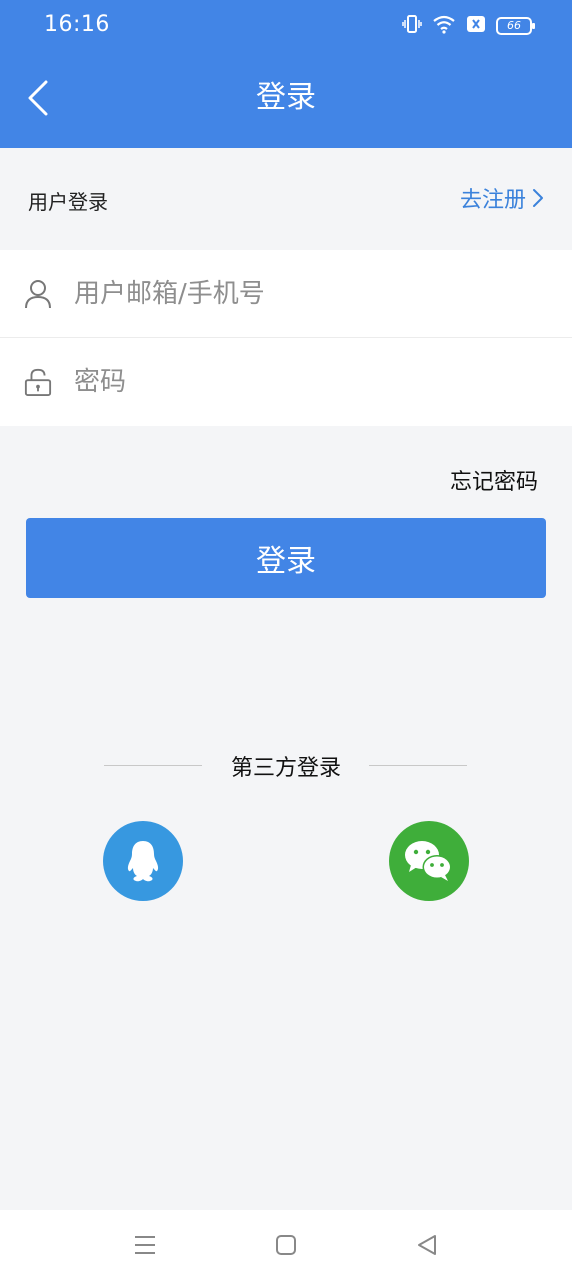  I want to click on system-nav-bar, so click(286, 1245).